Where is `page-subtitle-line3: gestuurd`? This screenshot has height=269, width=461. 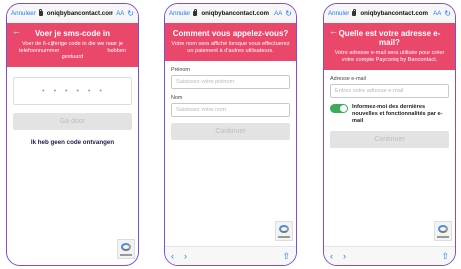 page-subtitle-line3: gestuurd is located at coordinates (72, 57).